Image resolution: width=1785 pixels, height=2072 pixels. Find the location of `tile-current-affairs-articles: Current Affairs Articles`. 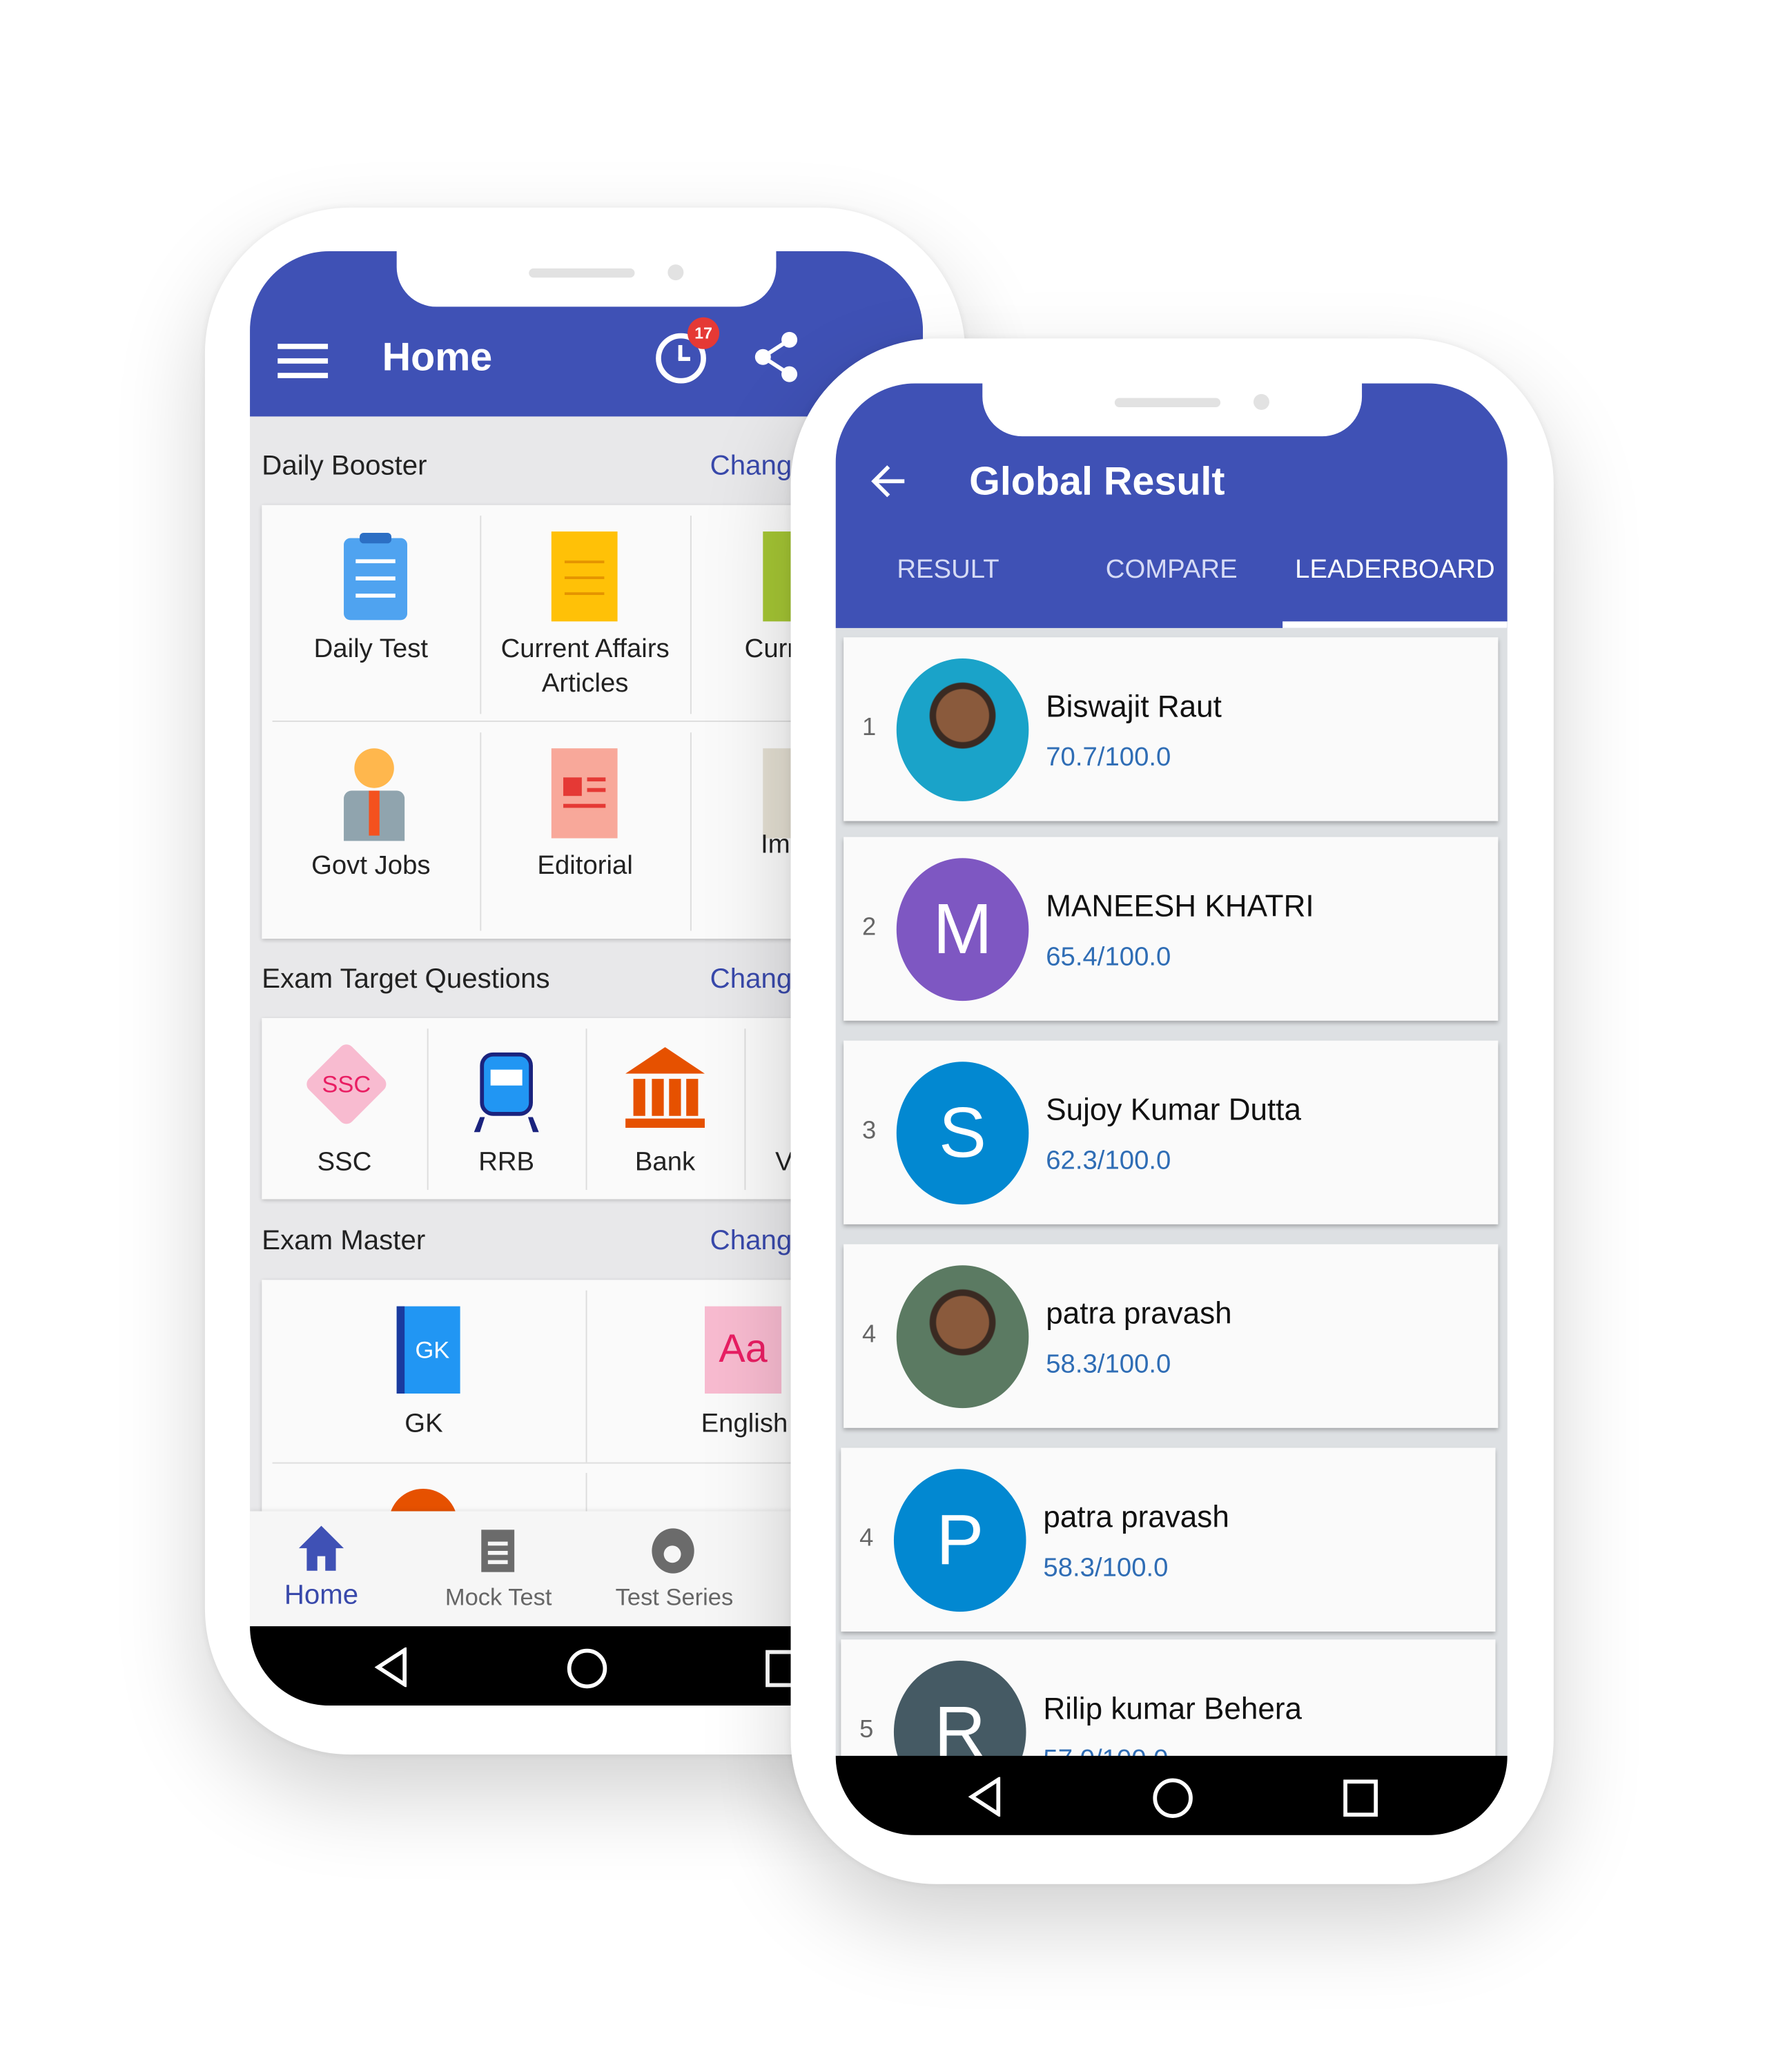

tile-current-affairs-articles: Current Affairs Articles is located at coordinates (585, 613).